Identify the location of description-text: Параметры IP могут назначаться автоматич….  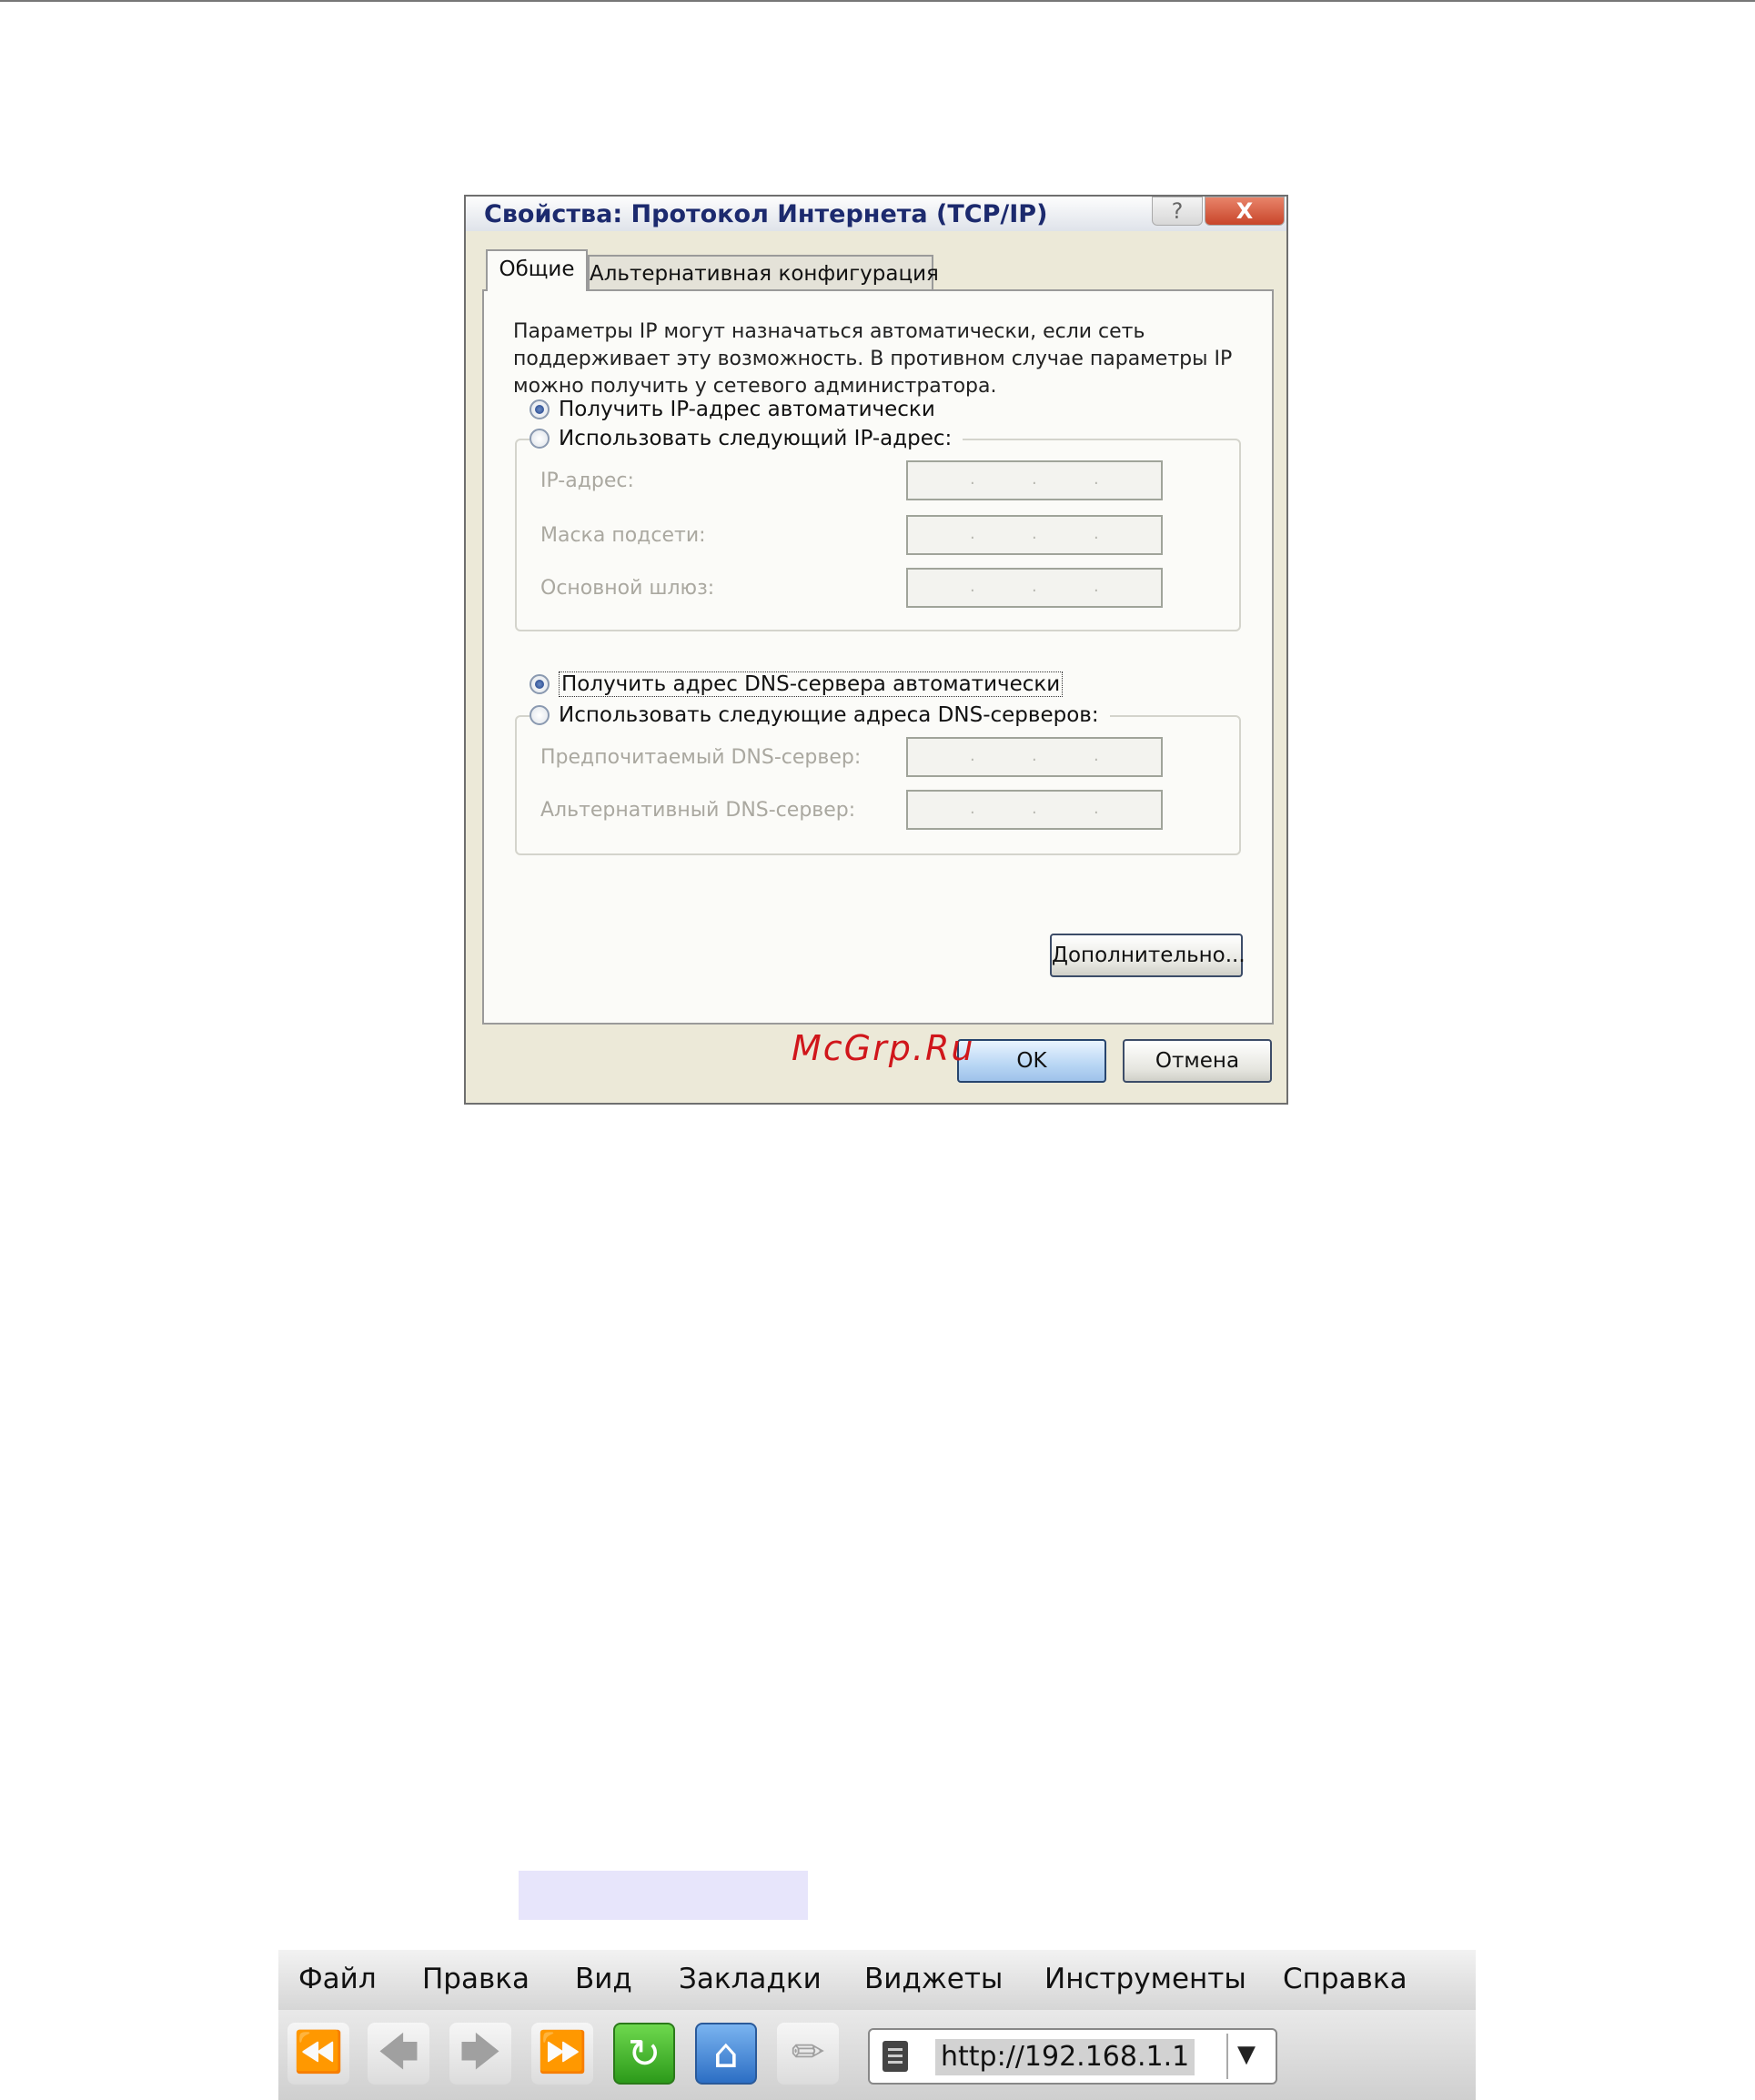
(873, 359).